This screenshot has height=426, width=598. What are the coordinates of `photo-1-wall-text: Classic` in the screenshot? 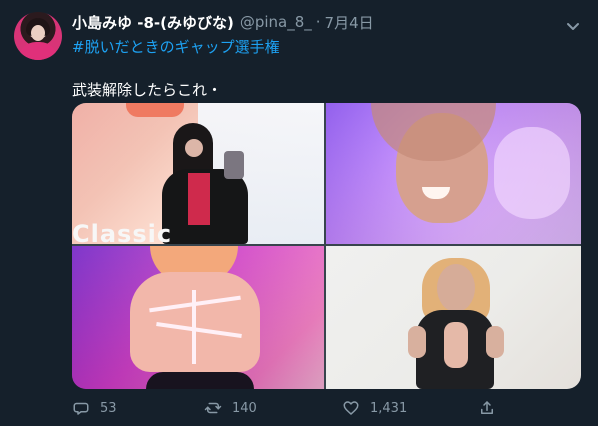 It's located at (122, 232).